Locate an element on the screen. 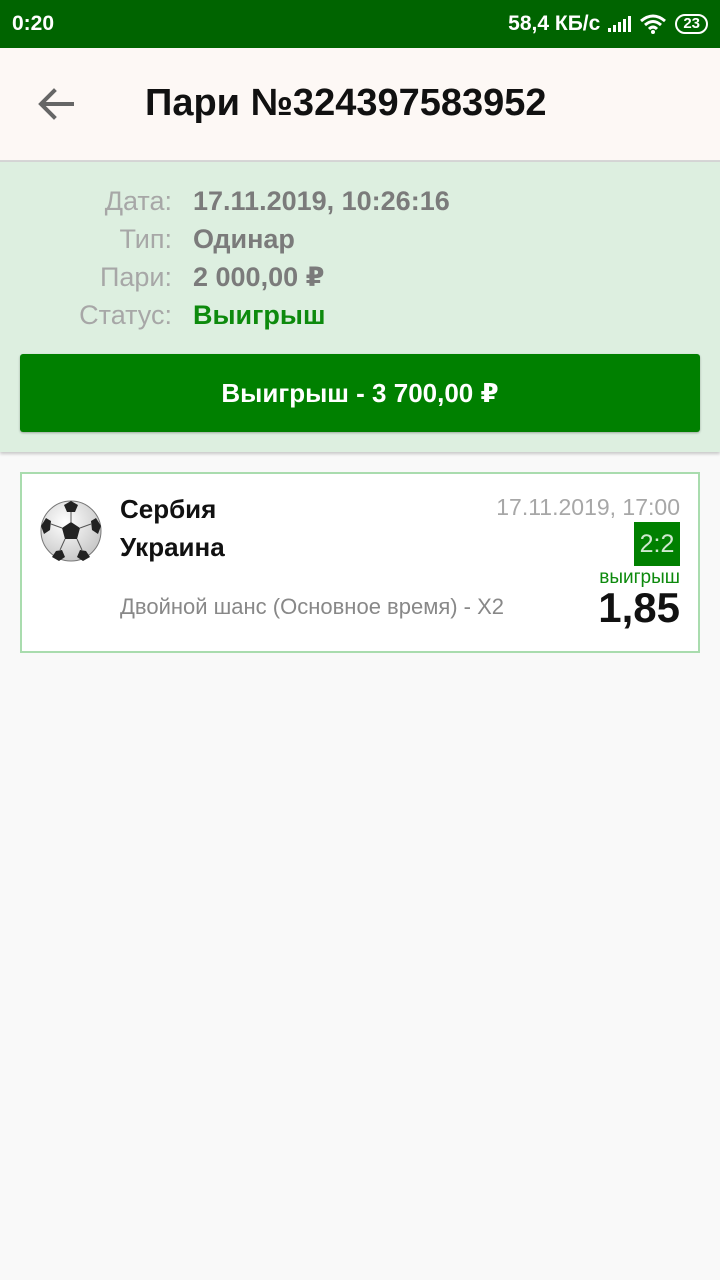 Image resolution: width=720 pixels, height=1280 pixels. stake-row: Пари: 2 000,00 ₽ is located at coordinates (360, 281).